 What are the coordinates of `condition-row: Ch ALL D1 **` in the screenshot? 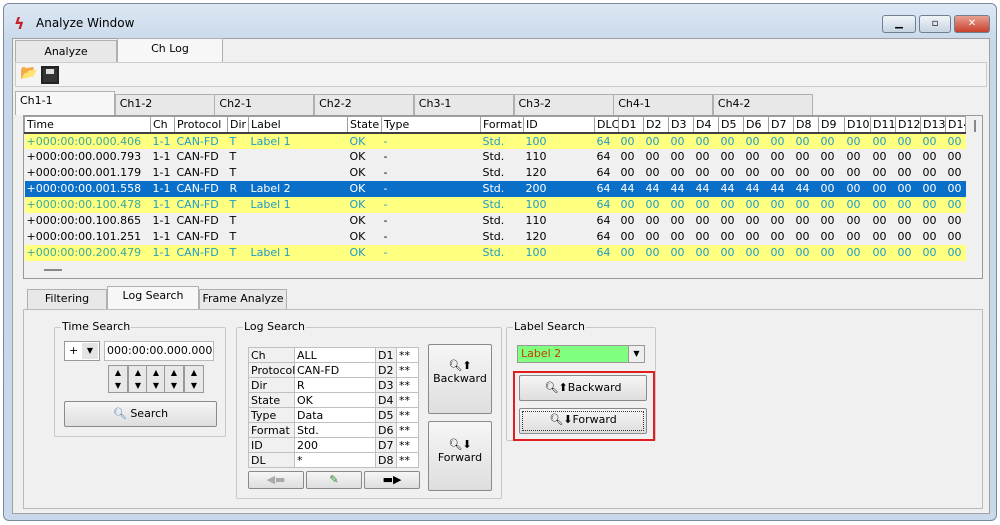 It's located at (333, 355).